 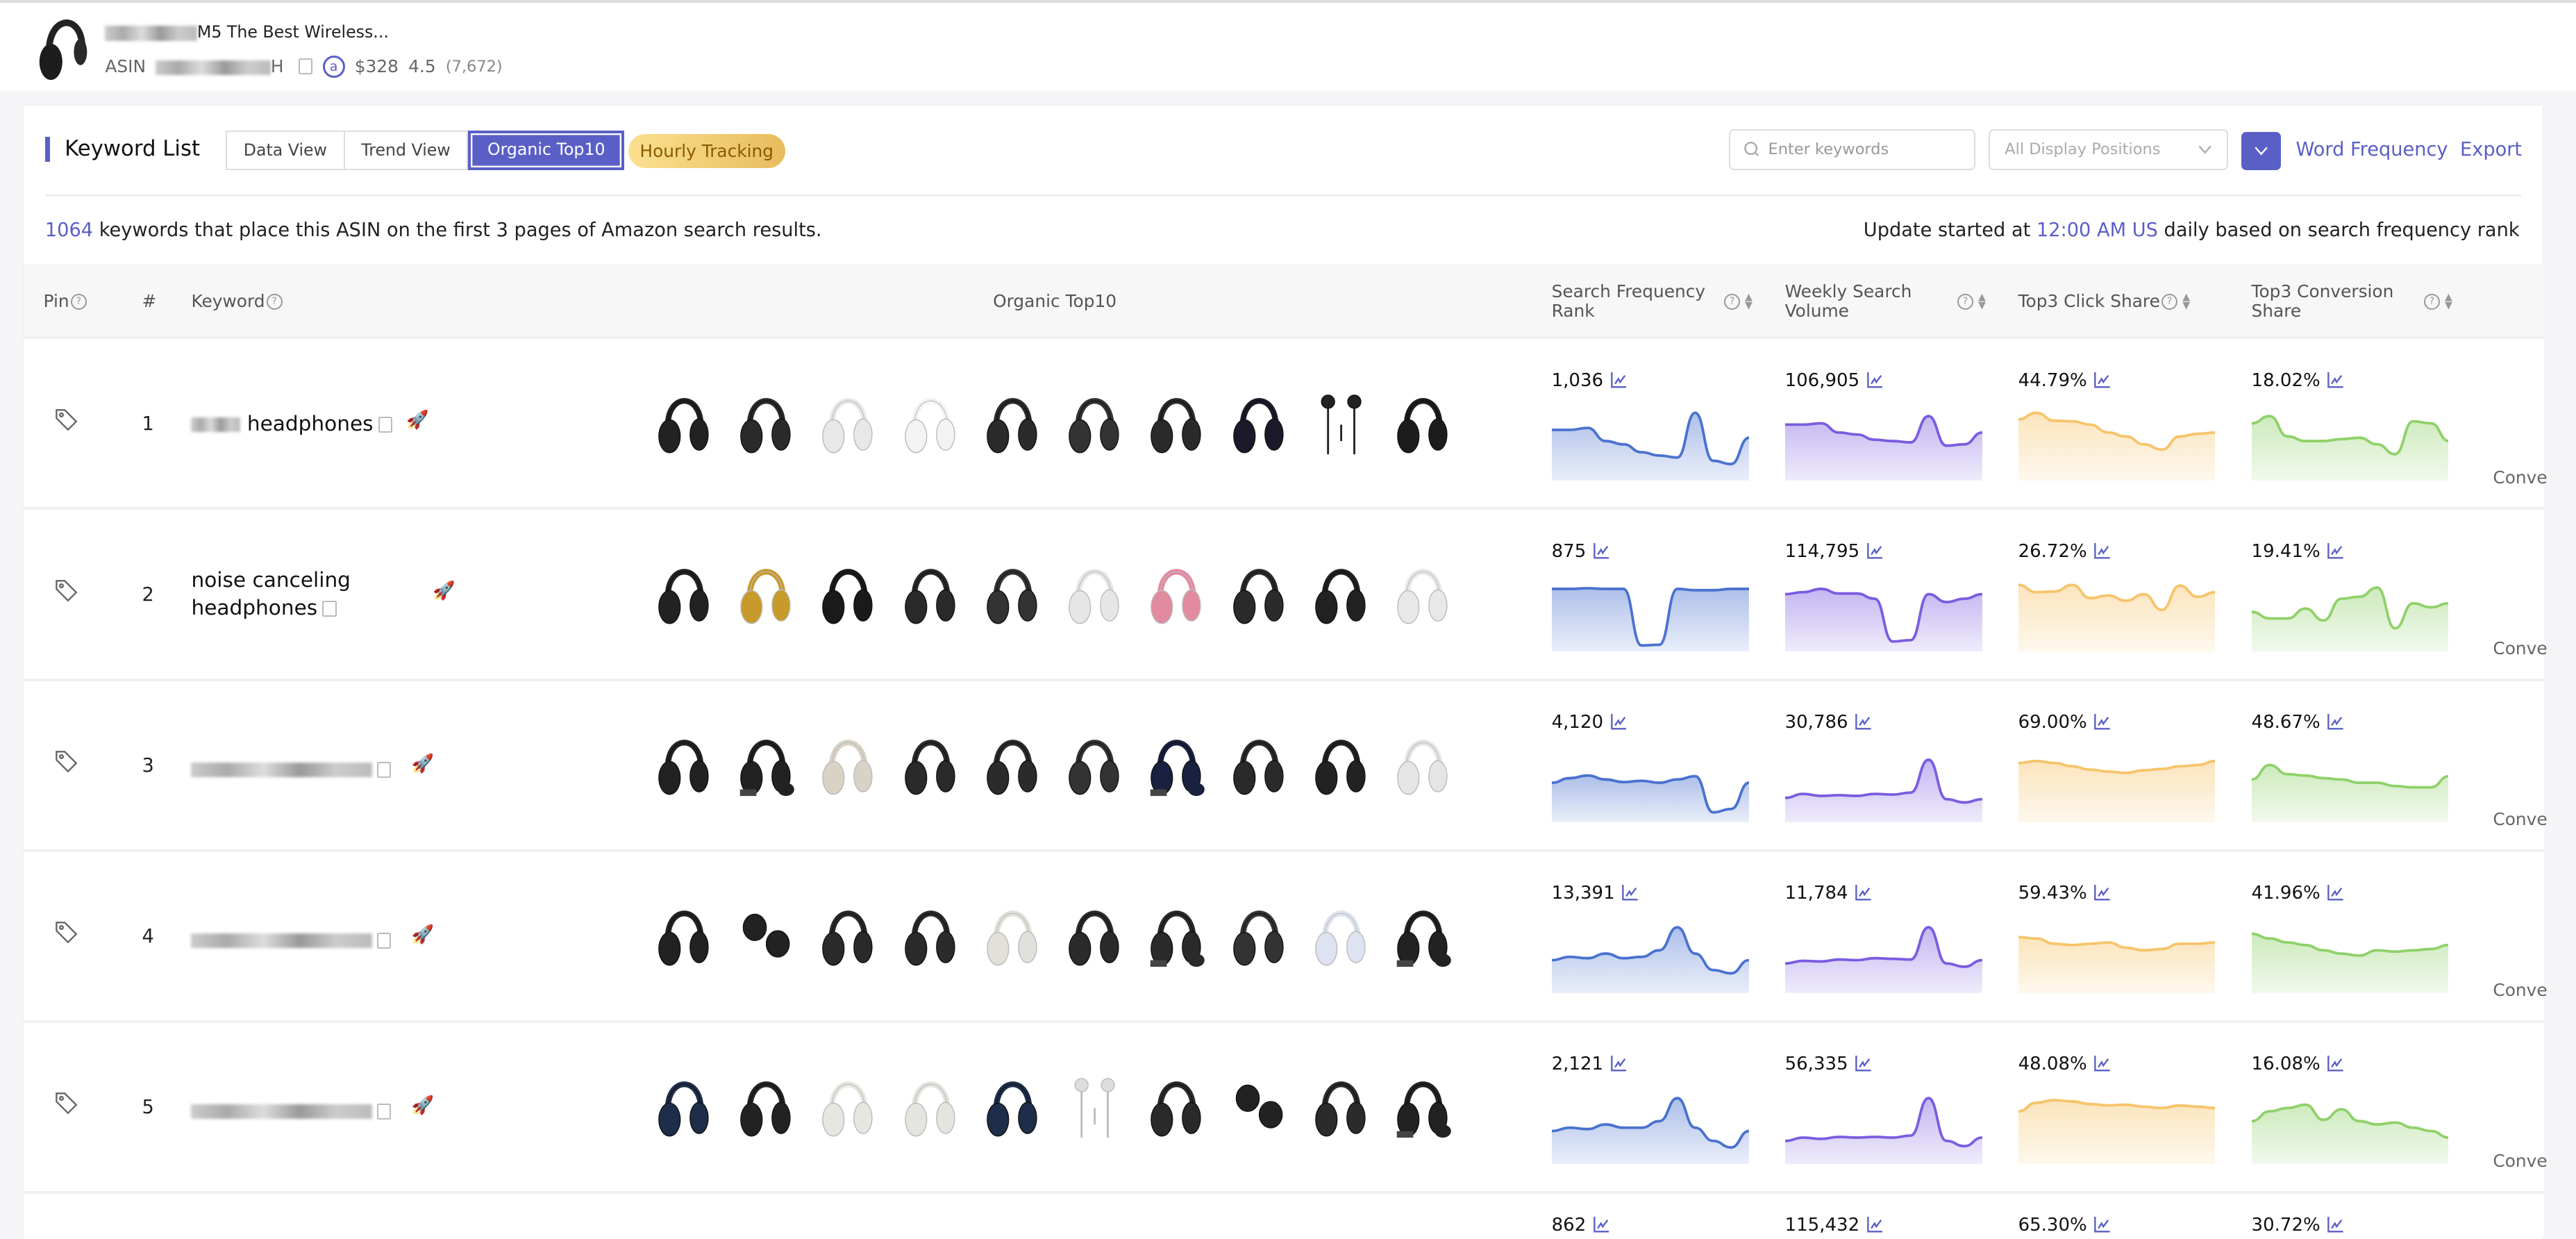 I want to click on tab-trend-view: Trend View, so click(x=406, y=150).